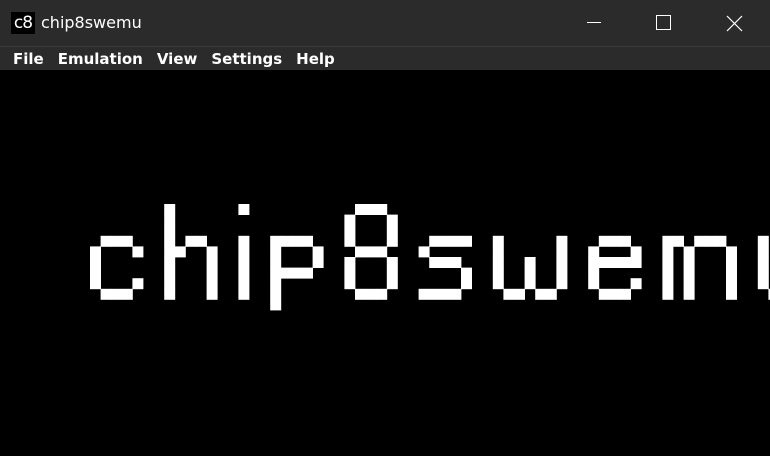  Describe the element at coordinates (385, 58) in the screenshot. I see `menu-bar: File Emulation View Settings Help` at that location.